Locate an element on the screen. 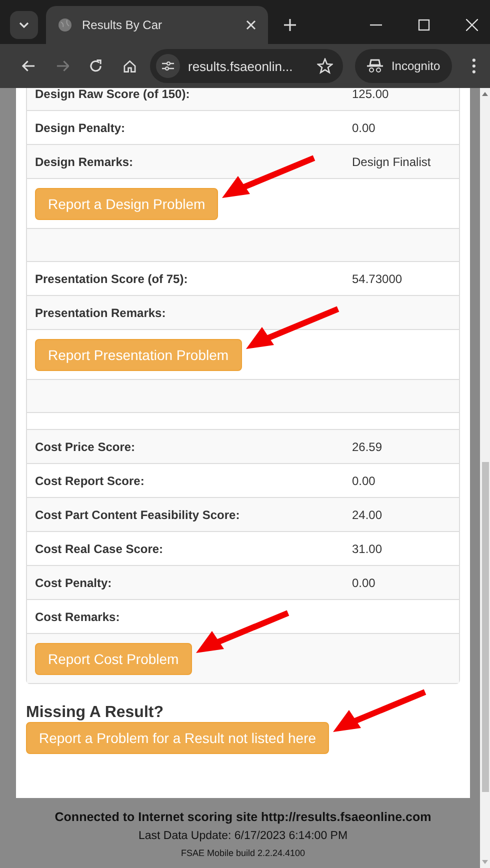 This screenshot has height=868, width=490. field-label: Cost Part Content Feasibility Score: is located at coordinates (138, 515).